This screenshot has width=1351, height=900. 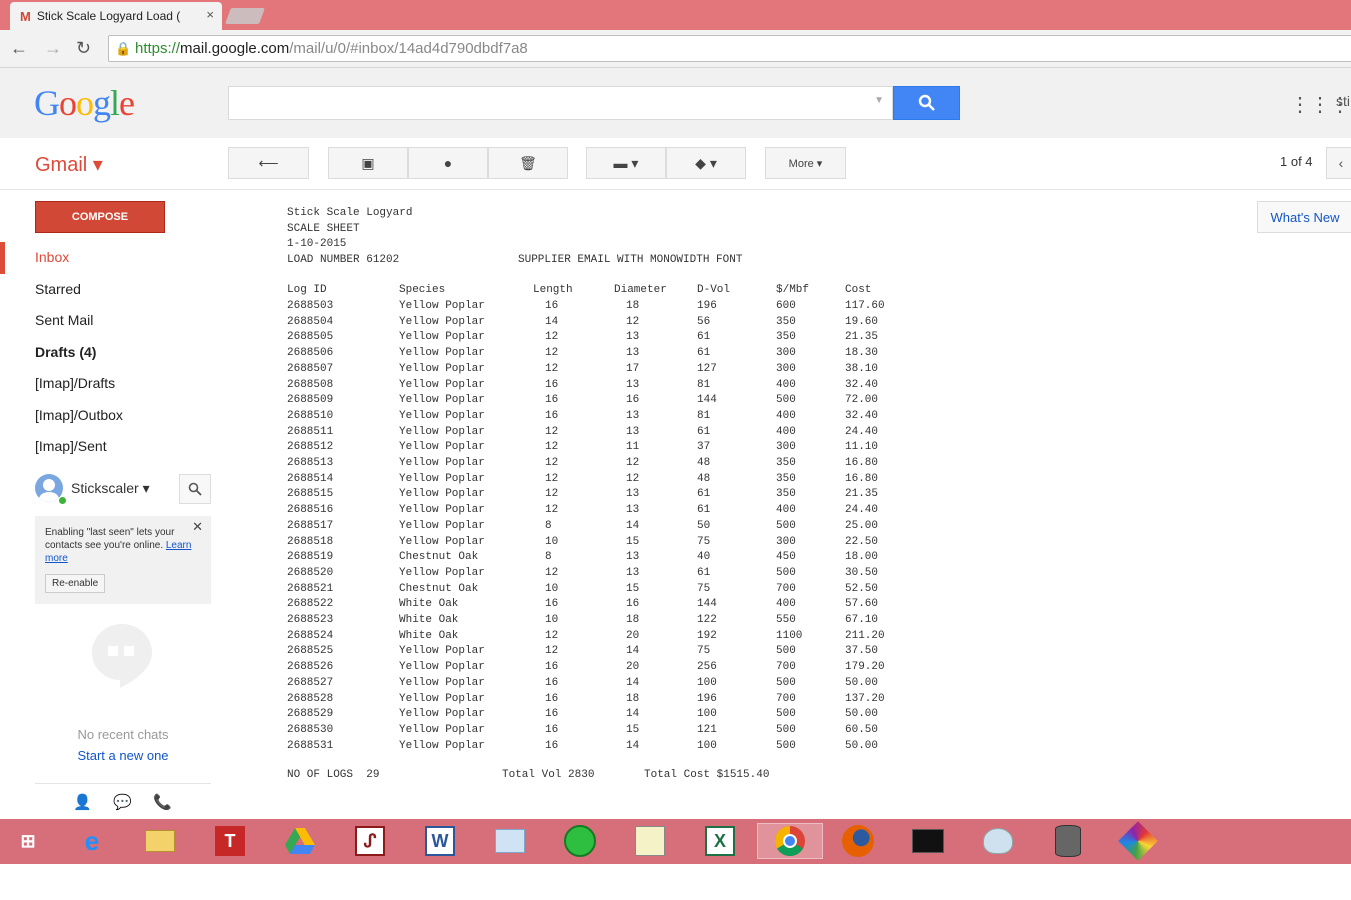 What do you see at coordinates (210, 14) in the screenshot?
I see `tab-close-icon: ×` at bounding box center [210, 14].